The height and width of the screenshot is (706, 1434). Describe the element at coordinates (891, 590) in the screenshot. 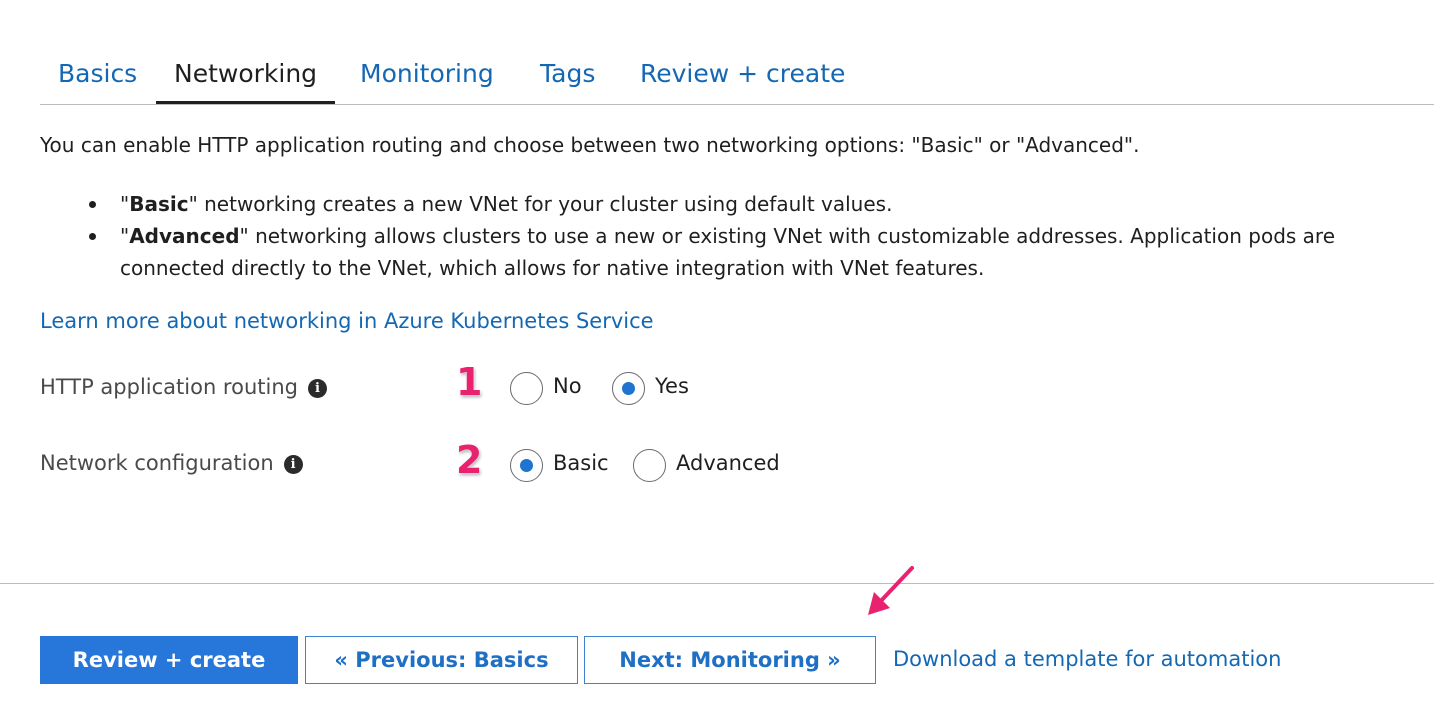

I see `arrow-icon` at that location.